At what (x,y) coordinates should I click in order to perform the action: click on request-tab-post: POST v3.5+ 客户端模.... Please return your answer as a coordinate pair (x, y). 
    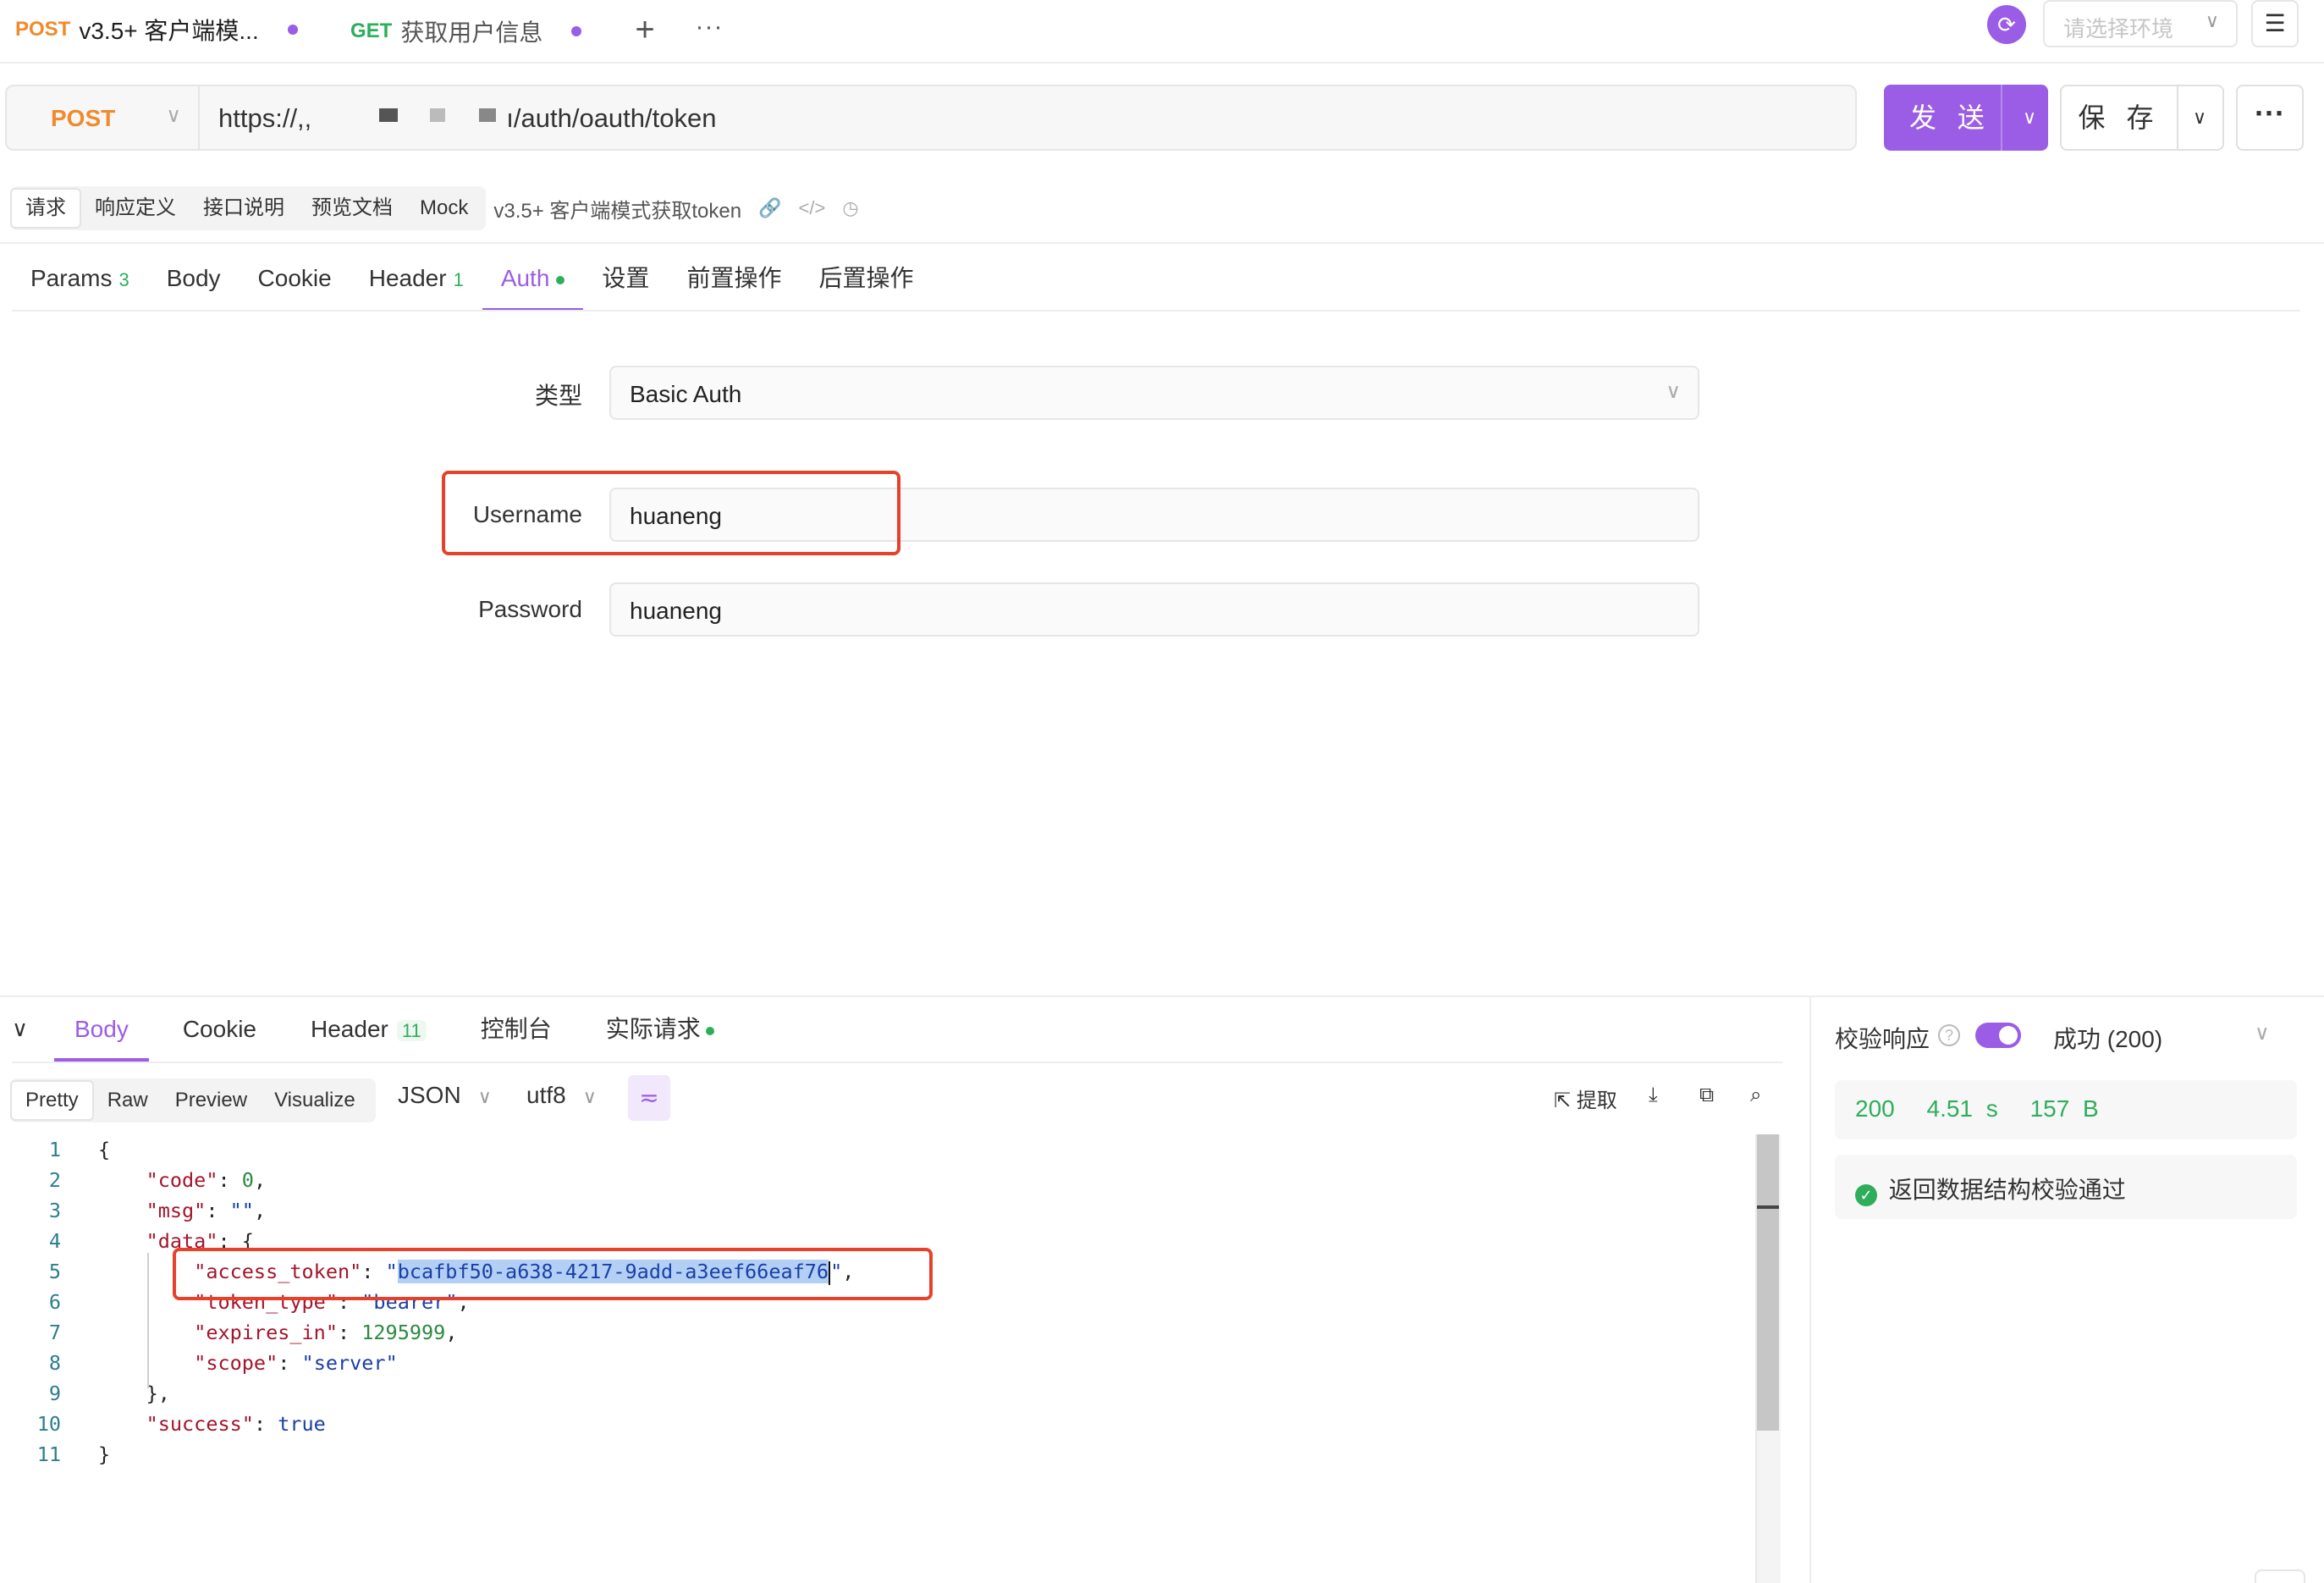
    Looking at the image, I should click on (156, 31).